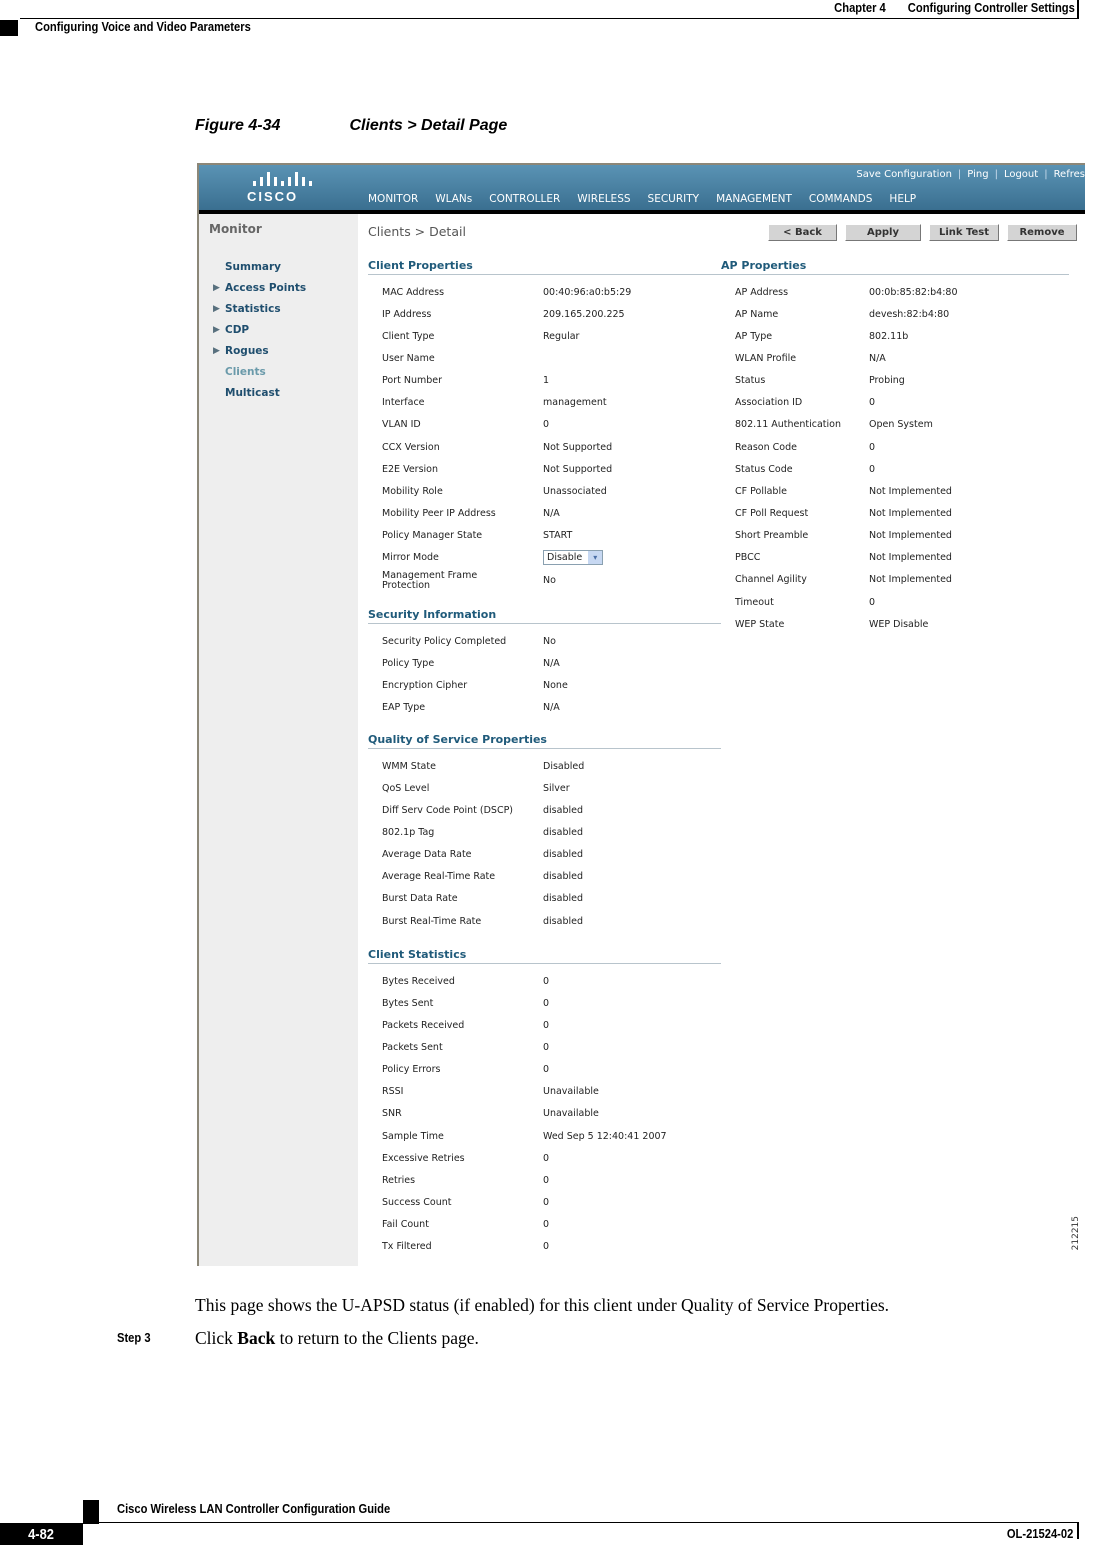  I want to click on table-row: Policy Type N/A, so click(551, 663).